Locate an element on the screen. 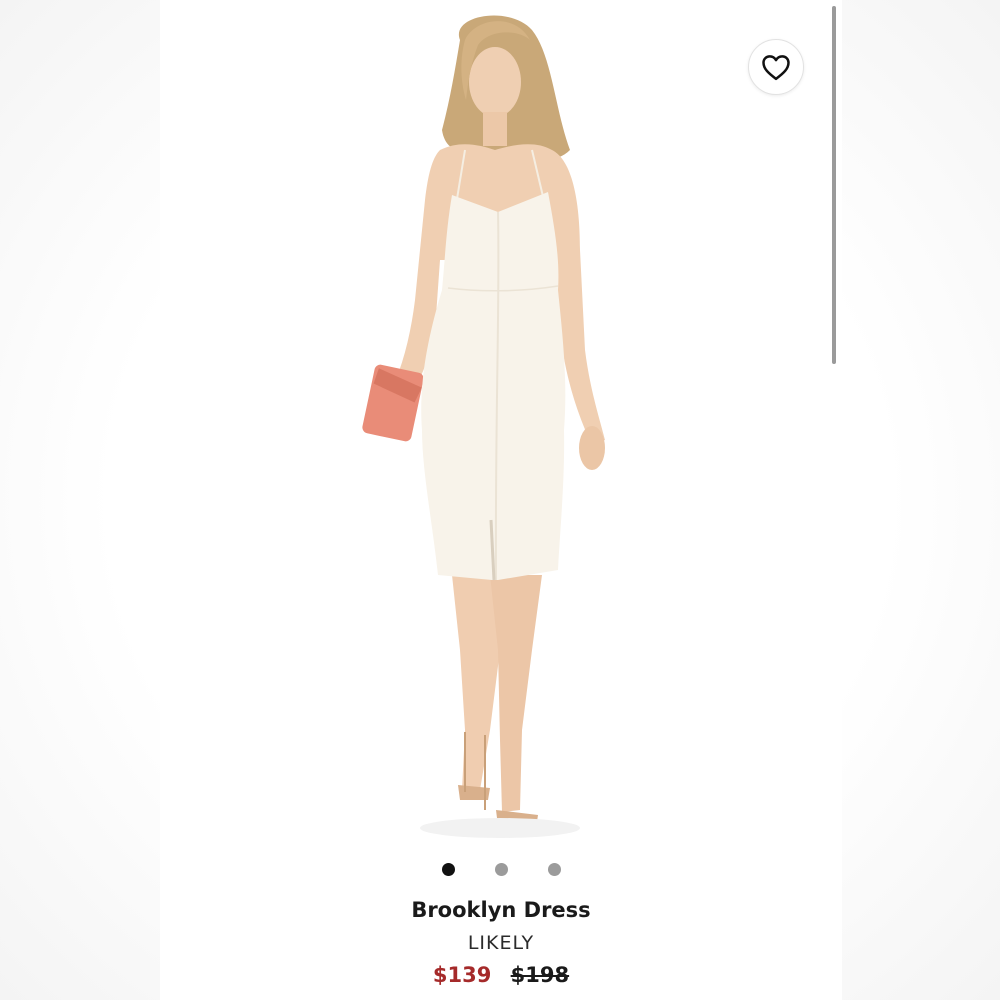 This screenshot has width=1000, height=1000. favorite-button is located at coordinates (776, 67).